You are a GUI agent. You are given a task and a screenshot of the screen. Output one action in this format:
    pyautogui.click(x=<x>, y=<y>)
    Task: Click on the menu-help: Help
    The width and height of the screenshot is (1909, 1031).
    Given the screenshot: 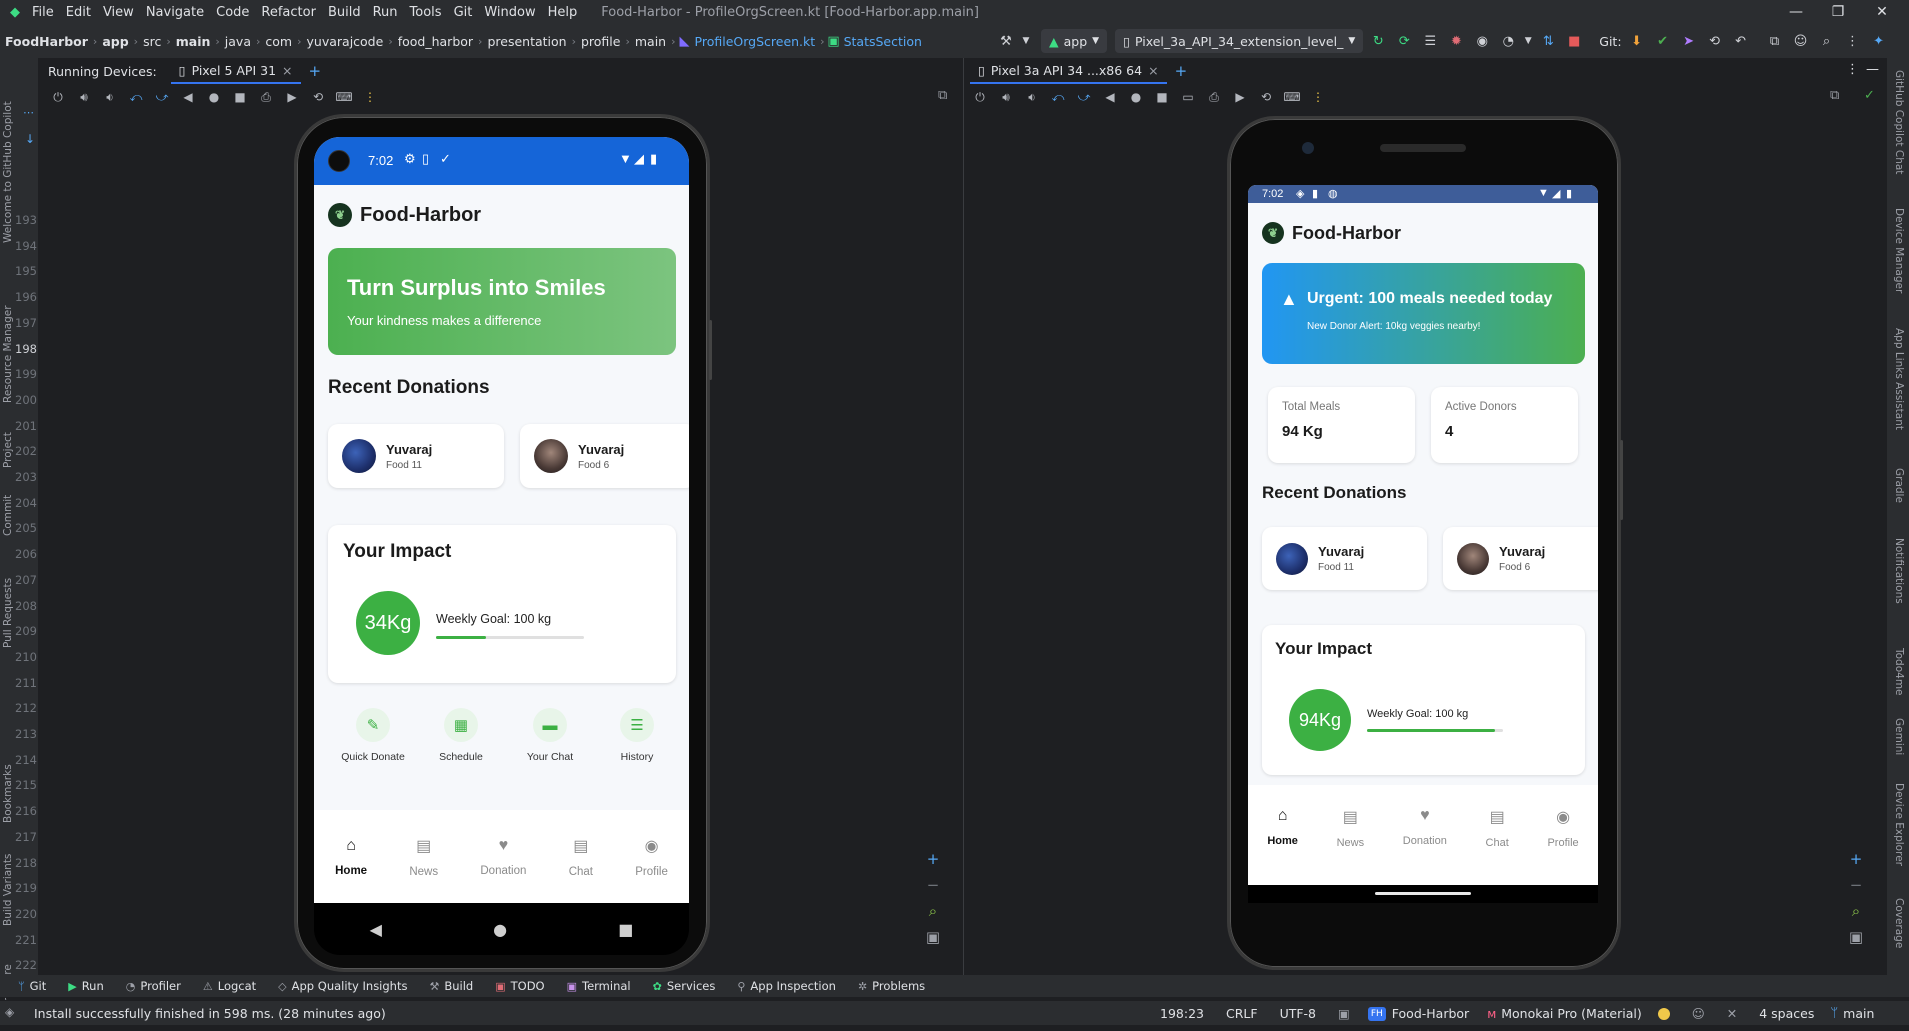 What is the action you would take?
    pyautogui.click(x=563, y=12)
    